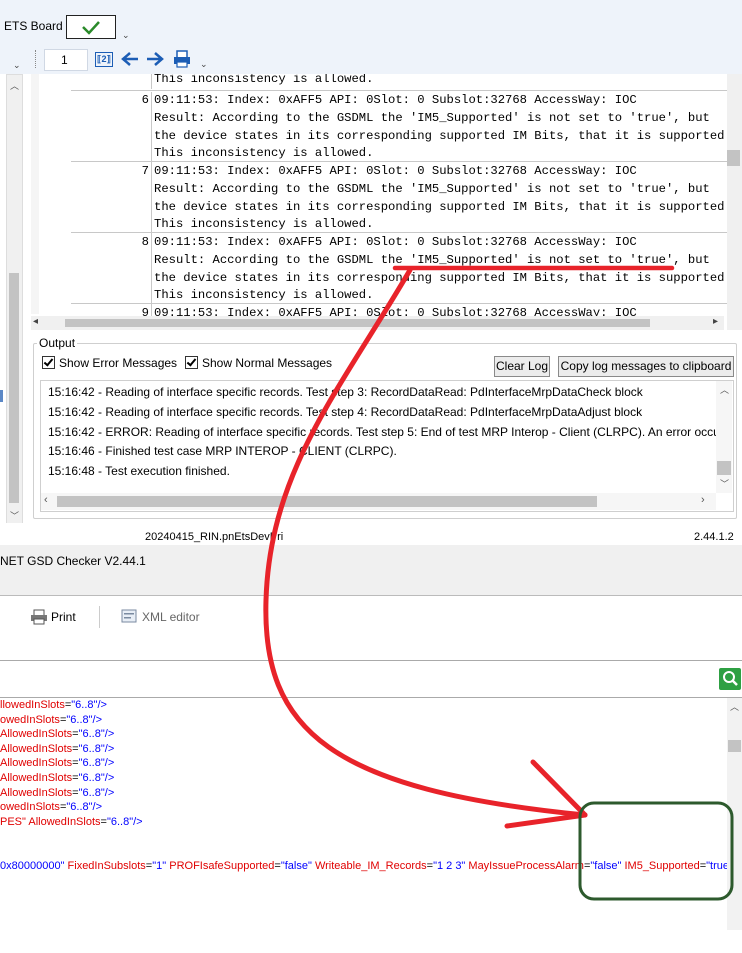 This screenshot has height=953, width=742. Describe the element at coordinates (522, 366) in the screenshot. I see `clear-log-button: Clear Log` at that location.